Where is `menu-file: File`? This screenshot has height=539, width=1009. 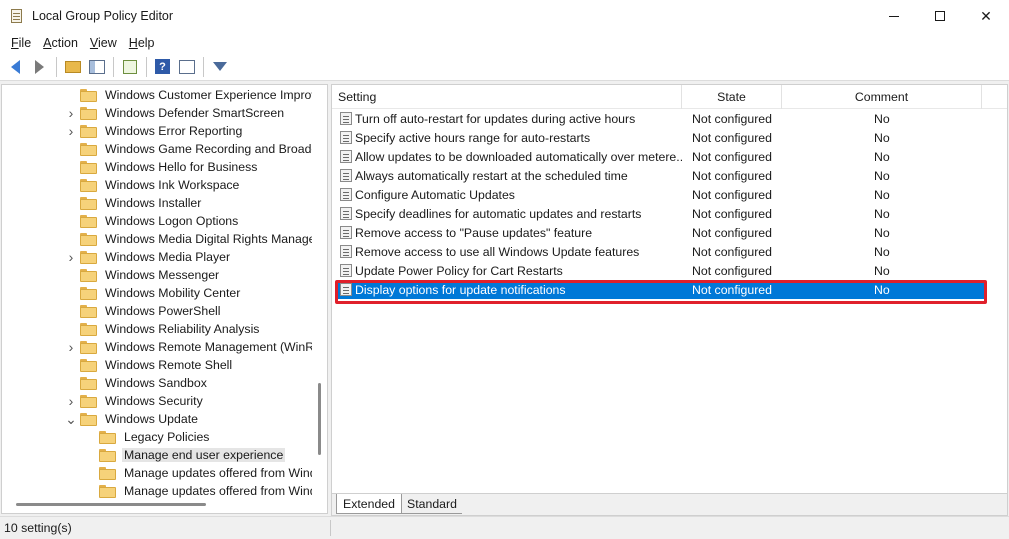
menu-file: File is located at coordinates (21, 43).